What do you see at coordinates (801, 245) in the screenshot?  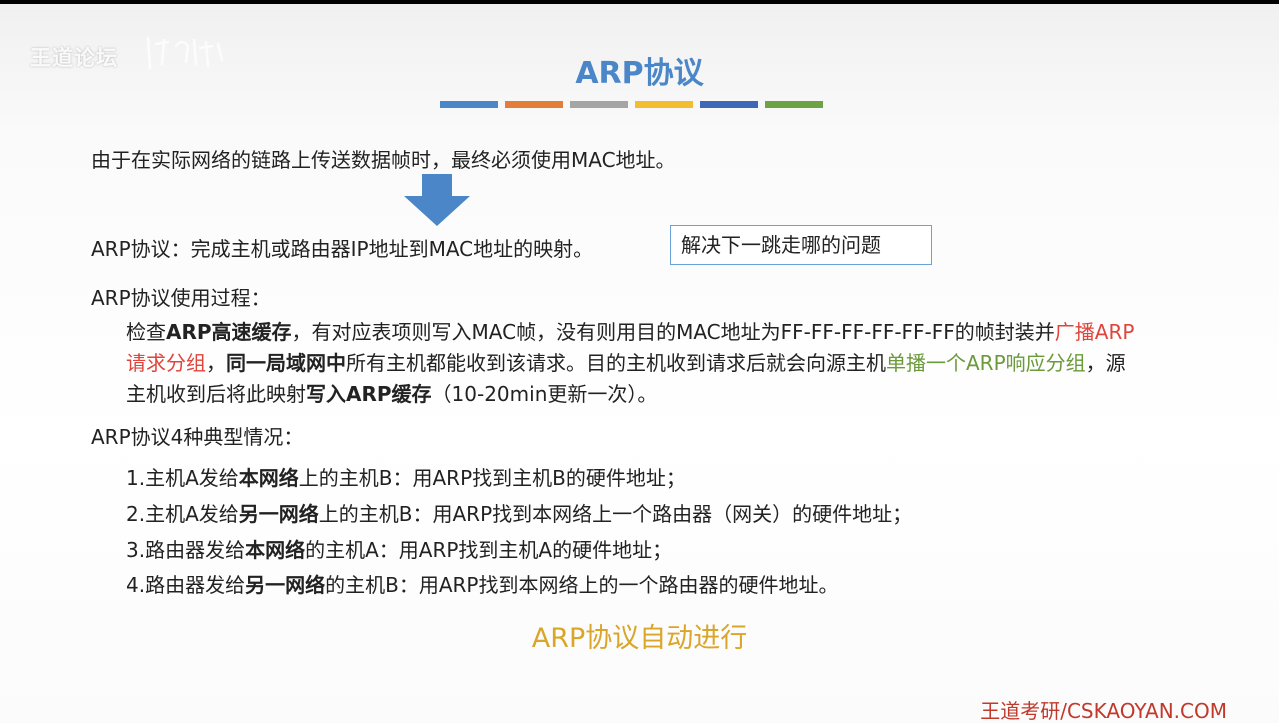 I see `next-hop-note-box: 解决下一跳走哪的问题` at bounding box center [801, 245].